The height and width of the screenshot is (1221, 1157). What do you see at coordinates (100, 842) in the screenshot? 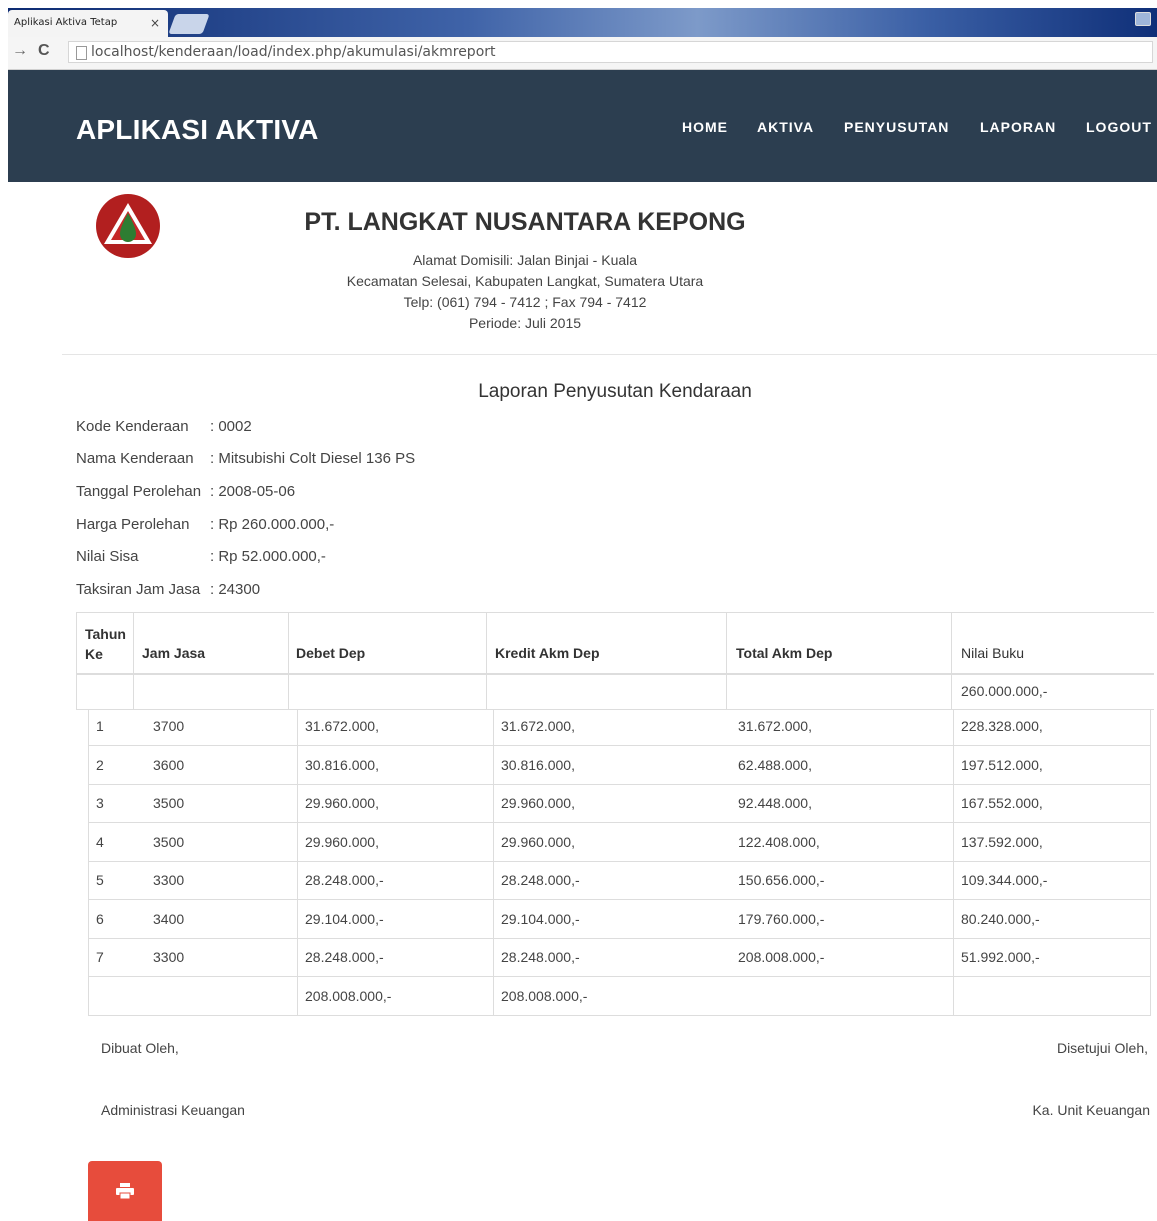
I see `cell-tahun: 4` at bounding box center [100, 842].